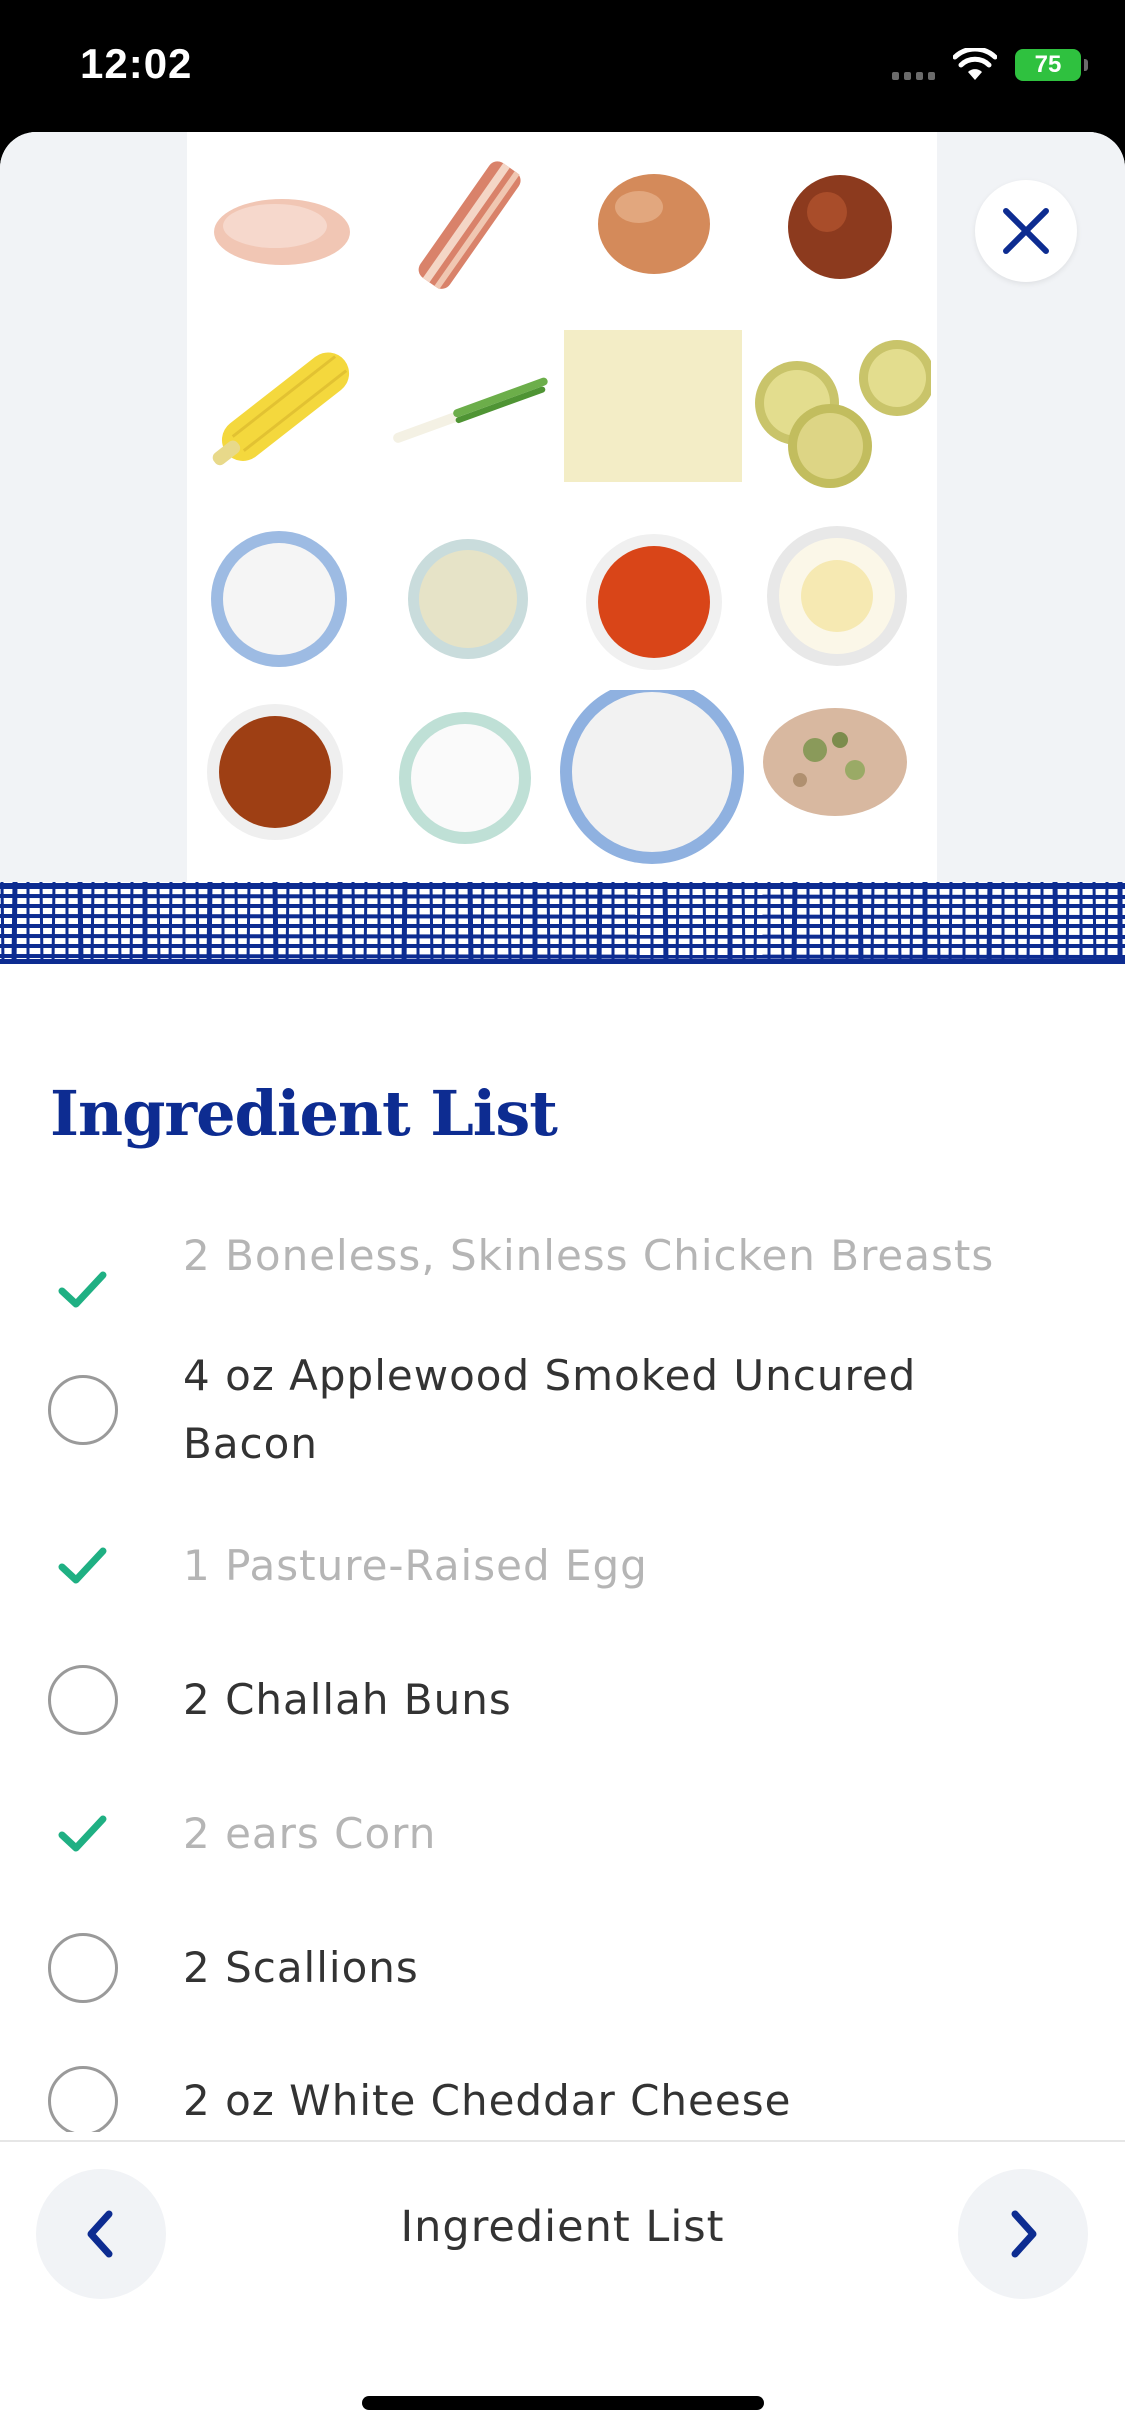  I want to click on ingredient-label: 2 ears Corn, so click(310, 1833).